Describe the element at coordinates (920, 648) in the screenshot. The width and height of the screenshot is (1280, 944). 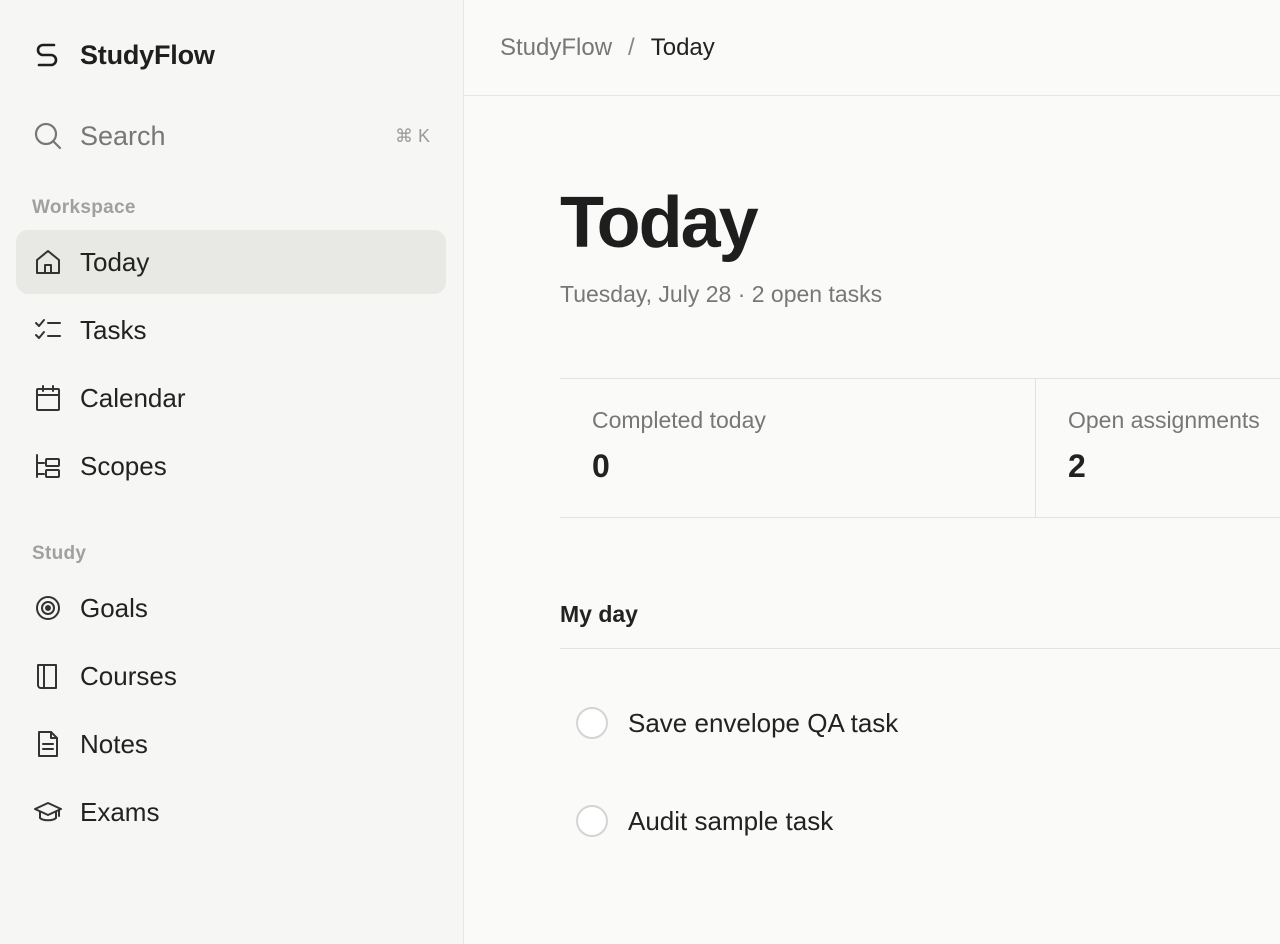
I see `divider` at that location.